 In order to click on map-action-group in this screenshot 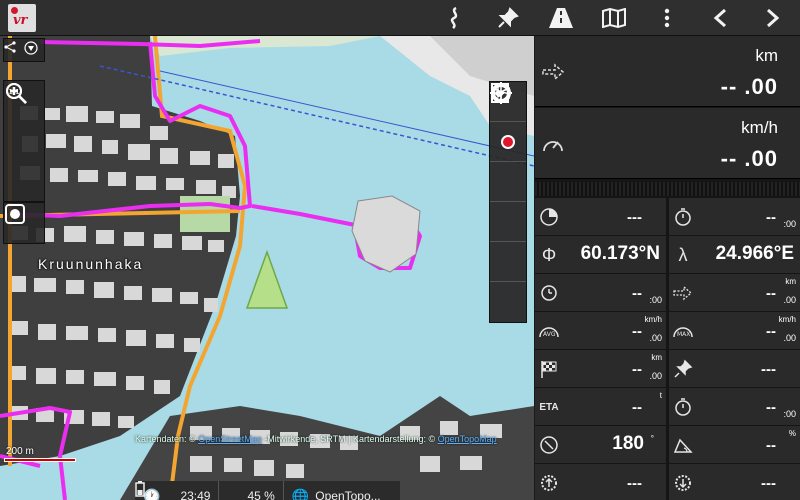, I will do `click(508, 202)`.